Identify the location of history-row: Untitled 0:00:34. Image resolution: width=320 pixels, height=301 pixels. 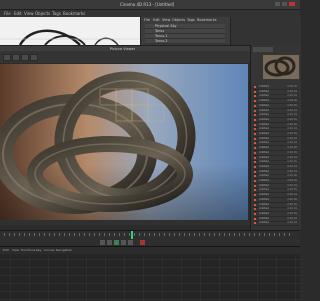
(276, 224).